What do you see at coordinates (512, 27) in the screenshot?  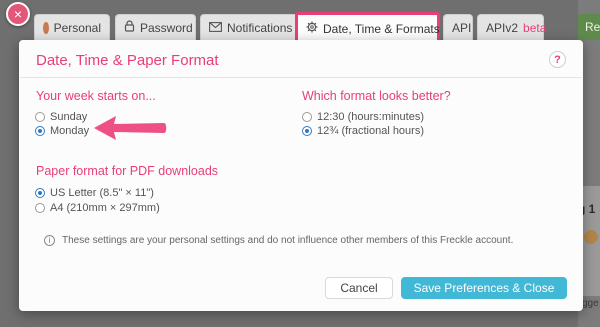 I see `tab-apiv2: APIv2 beta` at bounding box center [512, 27].